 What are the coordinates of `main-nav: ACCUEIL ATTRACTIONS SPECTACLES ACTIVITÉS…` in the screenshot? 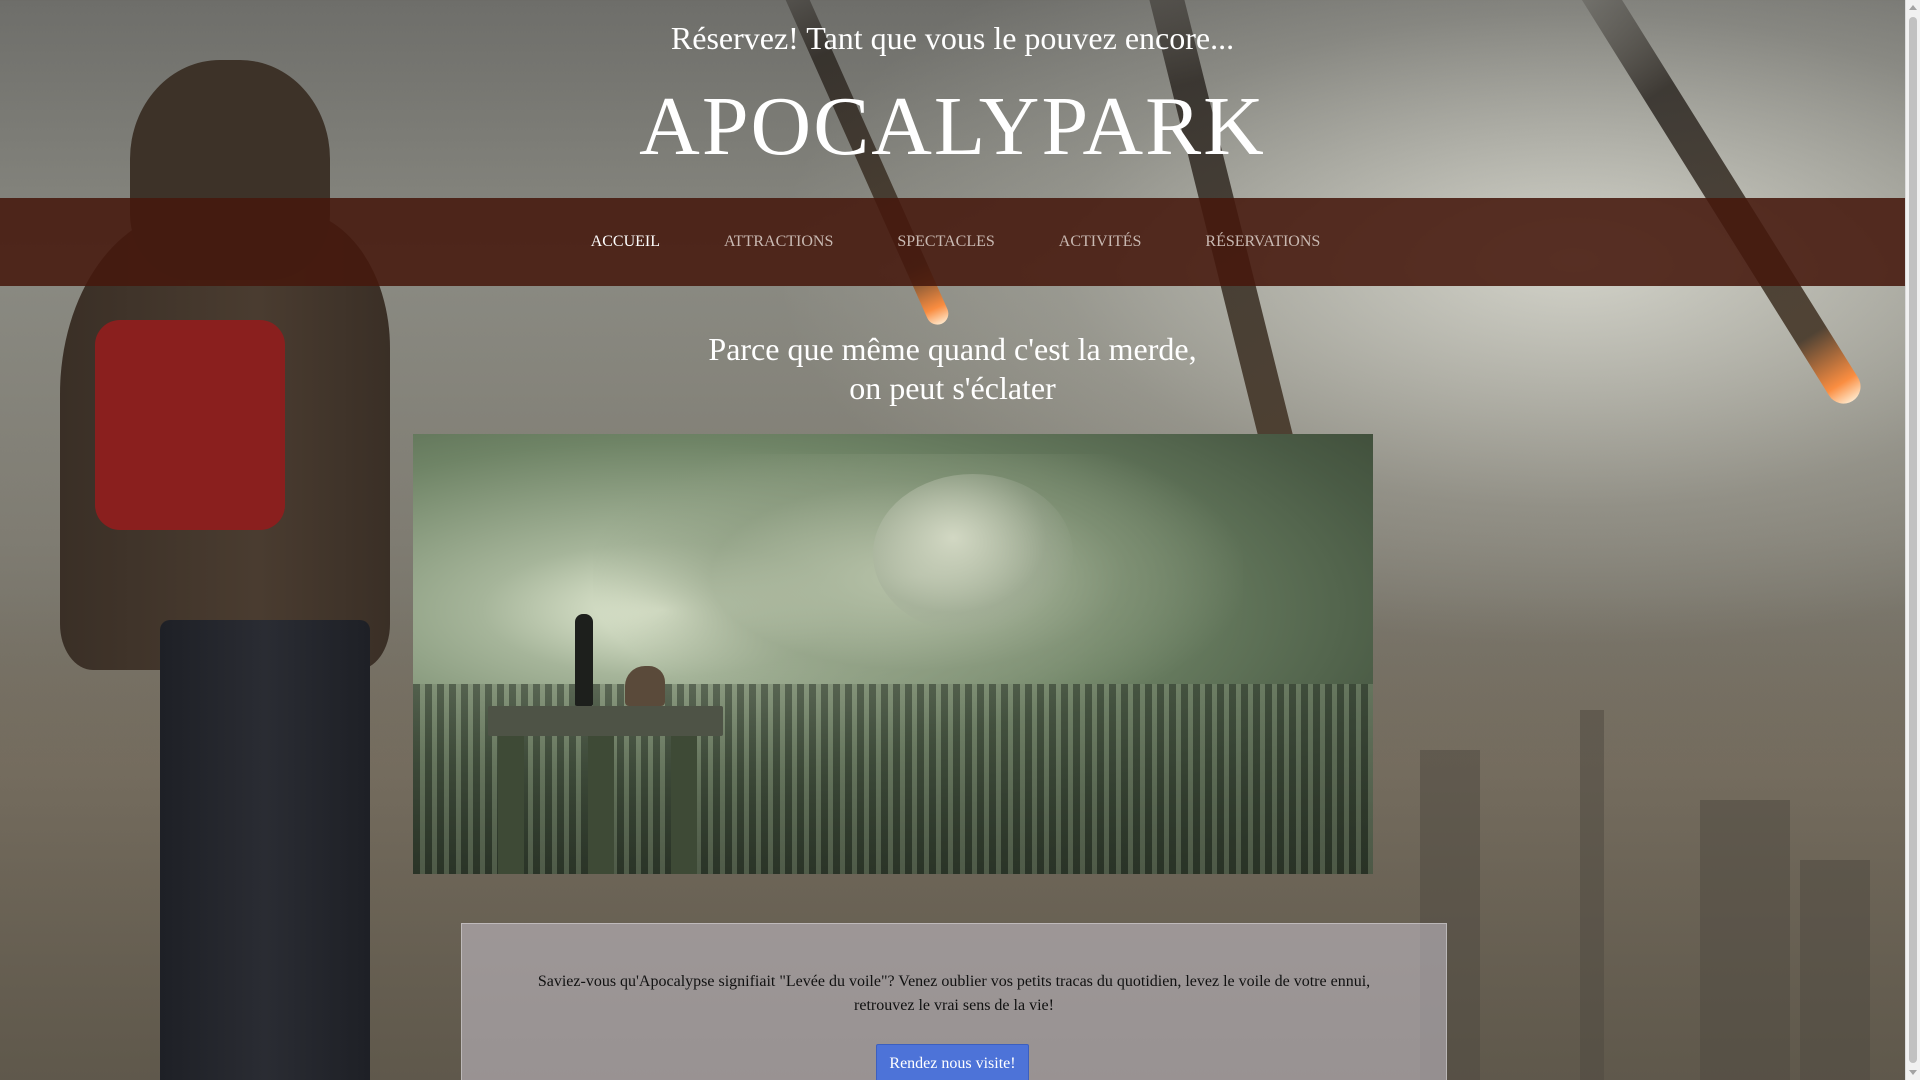 It's located at (952, 242).